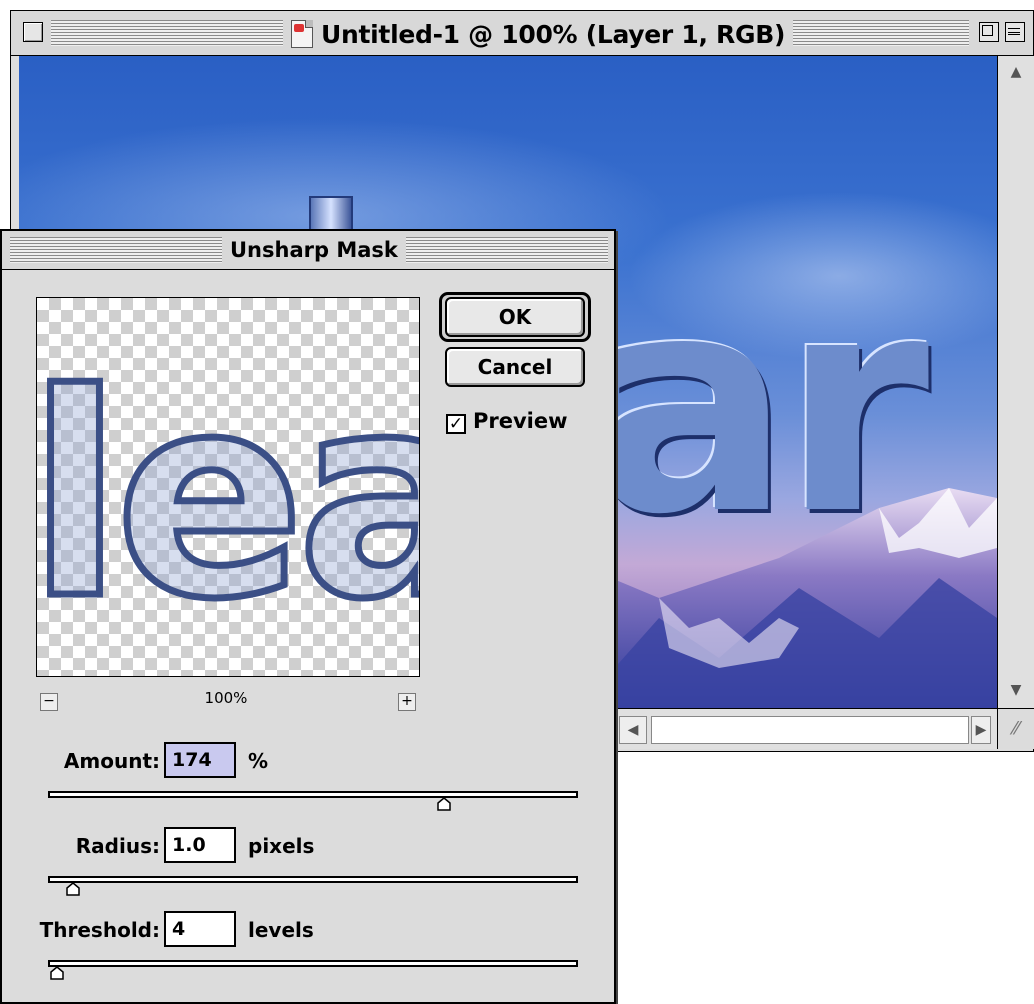 The width and height of the screenshot is (1034, 1004). Describe the element at coordinates (258, 761) in the screenshot. I see `amount-unit: %` at that location.